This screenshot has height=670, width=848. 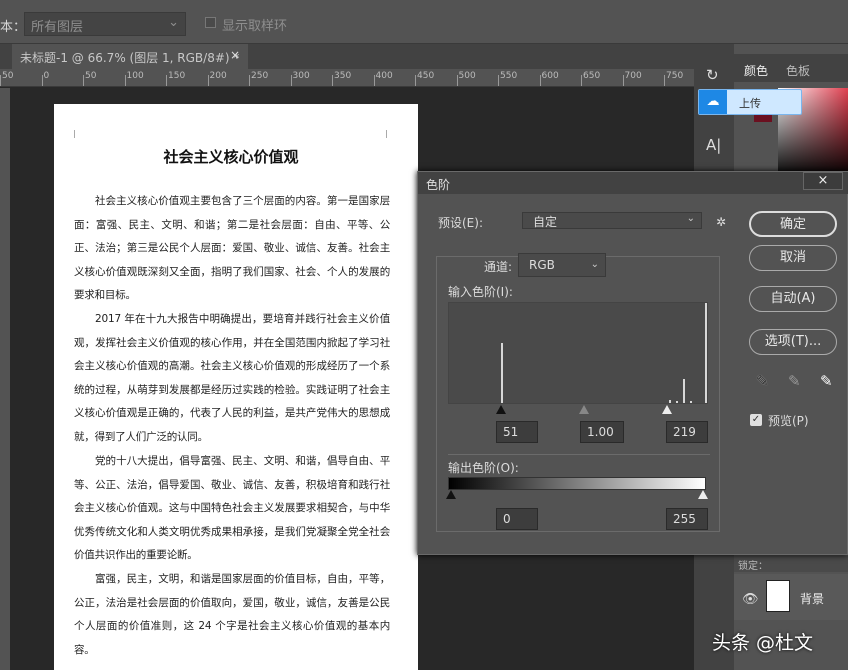 What do you see at coordinates (721, 222) in the screenshot?
I see `gear-icon: ✲` at bounding box center [721, 222].